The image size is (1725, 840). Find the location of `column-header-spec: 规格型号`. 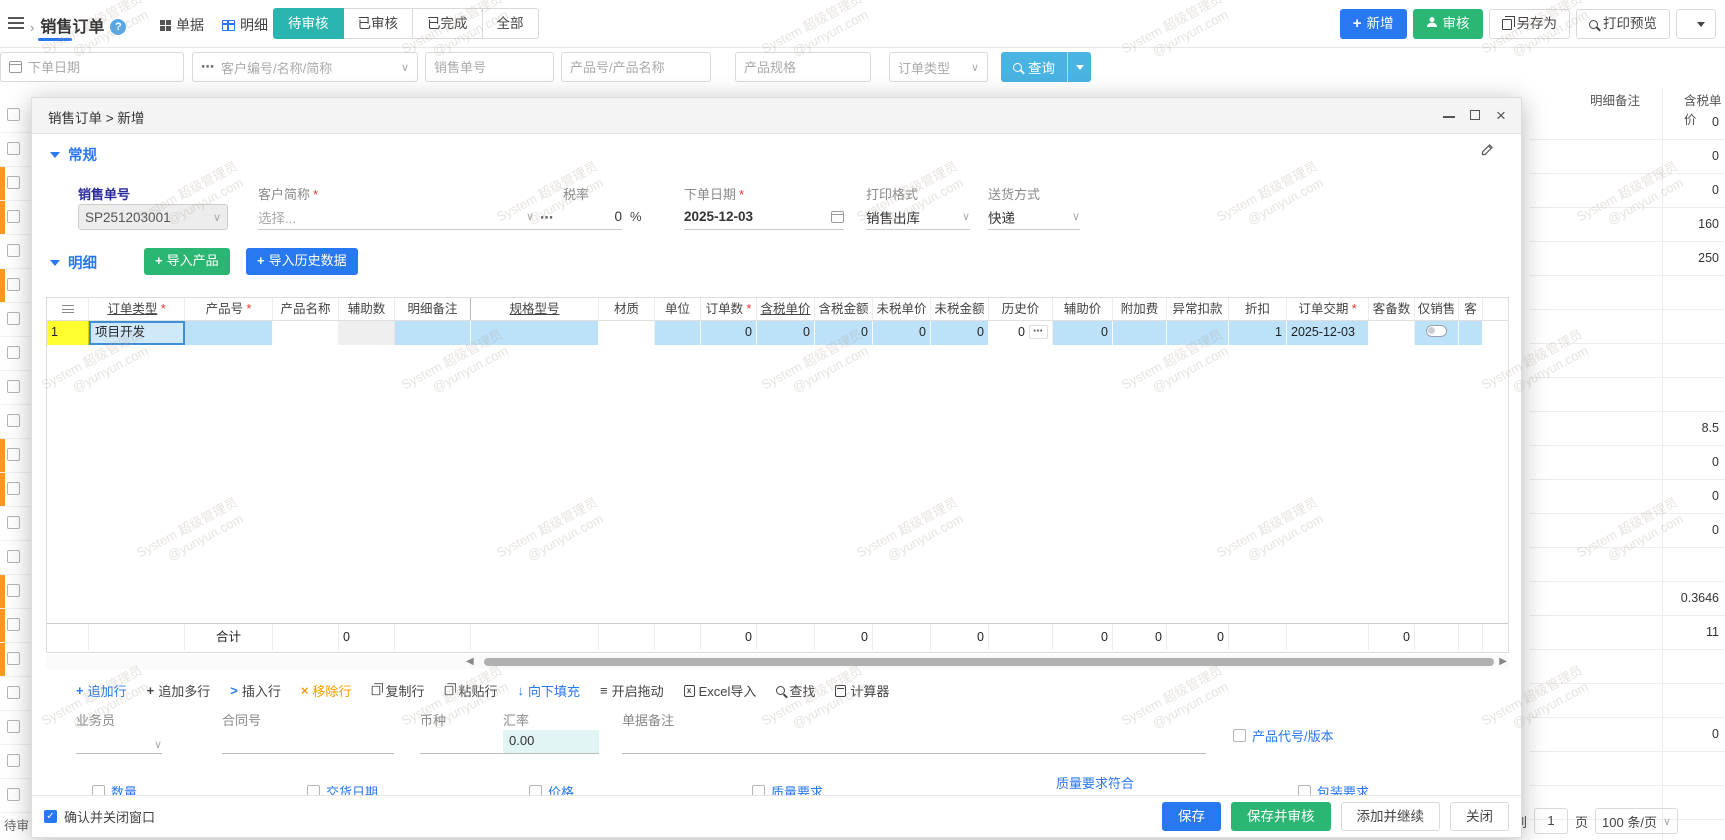

column-header-spec: 规格型号 is located at coordinates (535, 309).